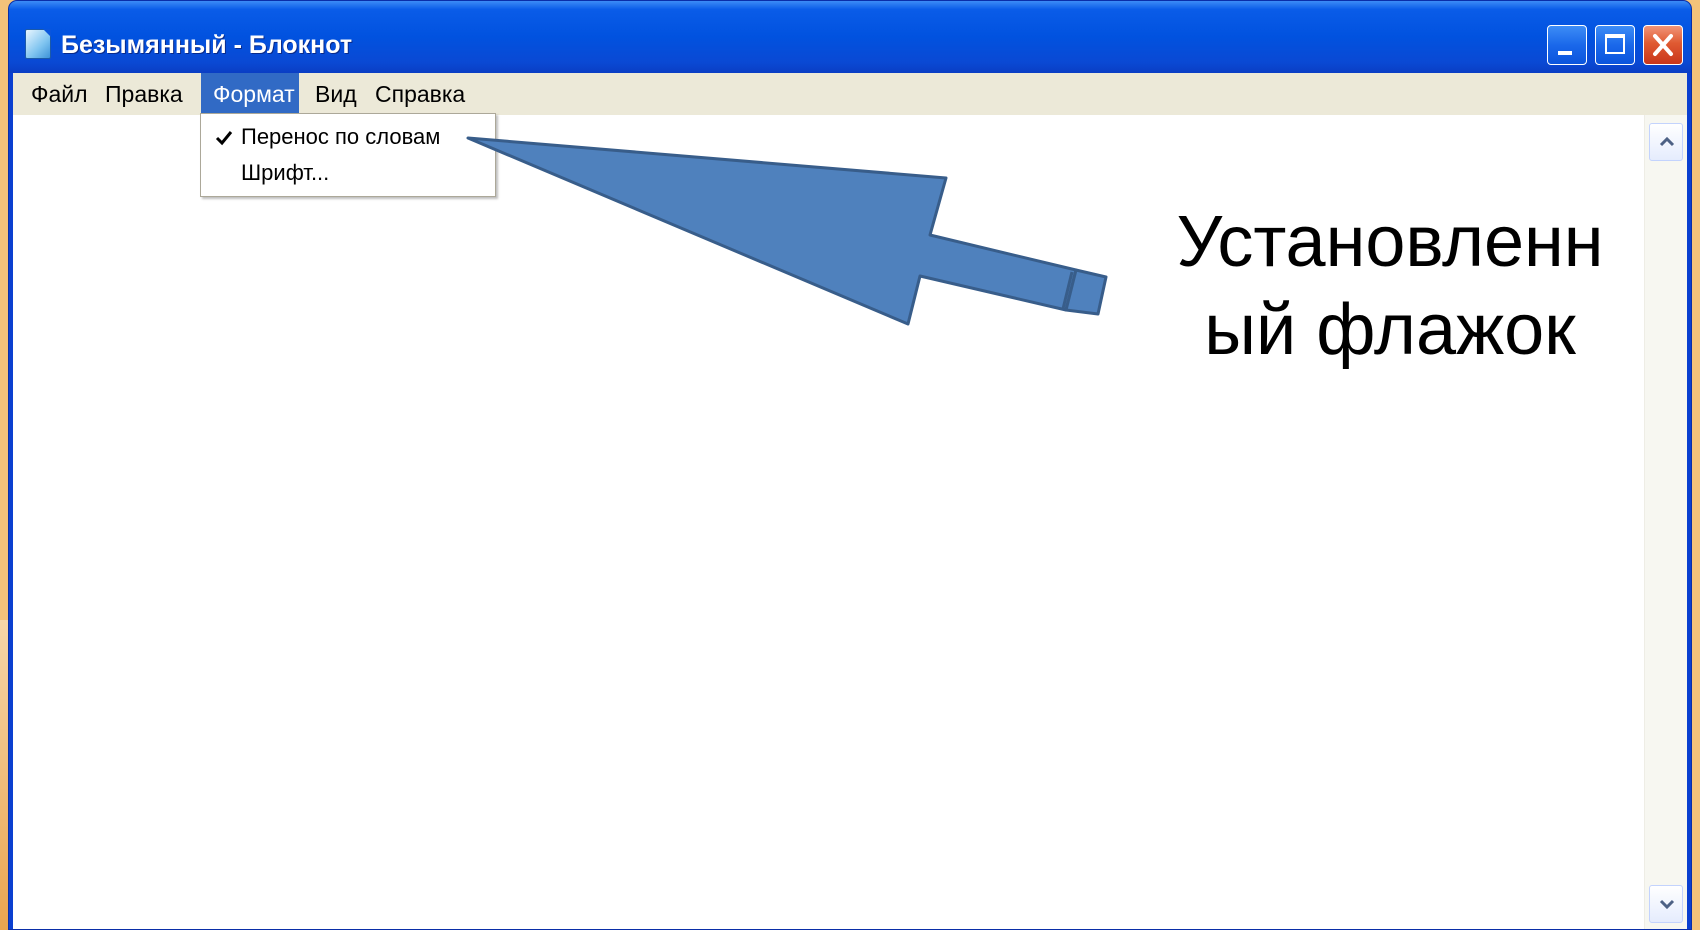  Describe the element at coordinates (1390, 330) in the screenshot. I see `callout-line-2: ый флажок` at that location.